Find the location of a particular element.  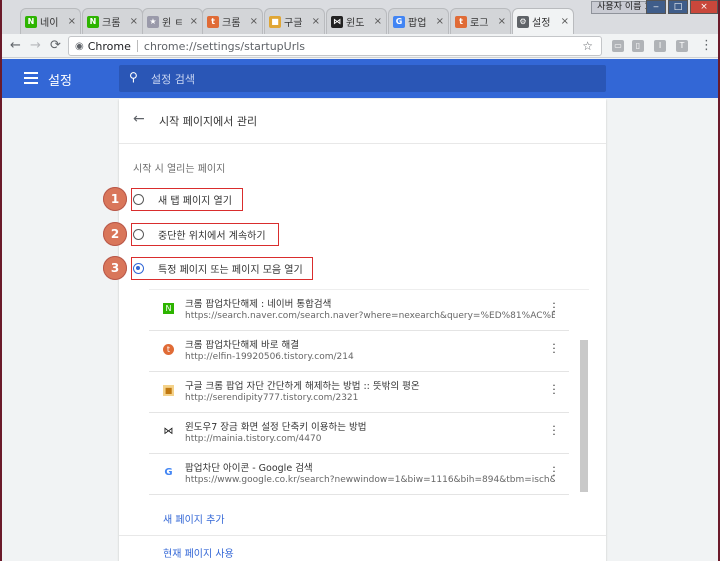

address-bar: ◉ Chrome chrome://settings/startupUrls ☆ is located at coordinates (335, 46).